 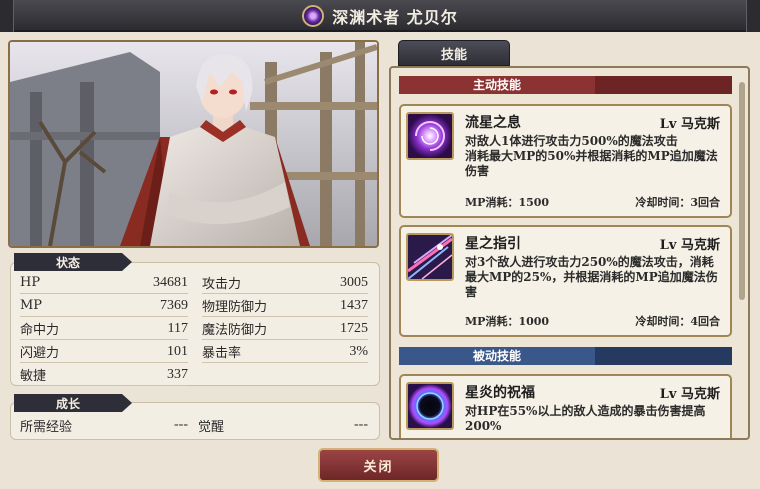 I want to click on stat-value: 1437, so click(x=354, y=305).